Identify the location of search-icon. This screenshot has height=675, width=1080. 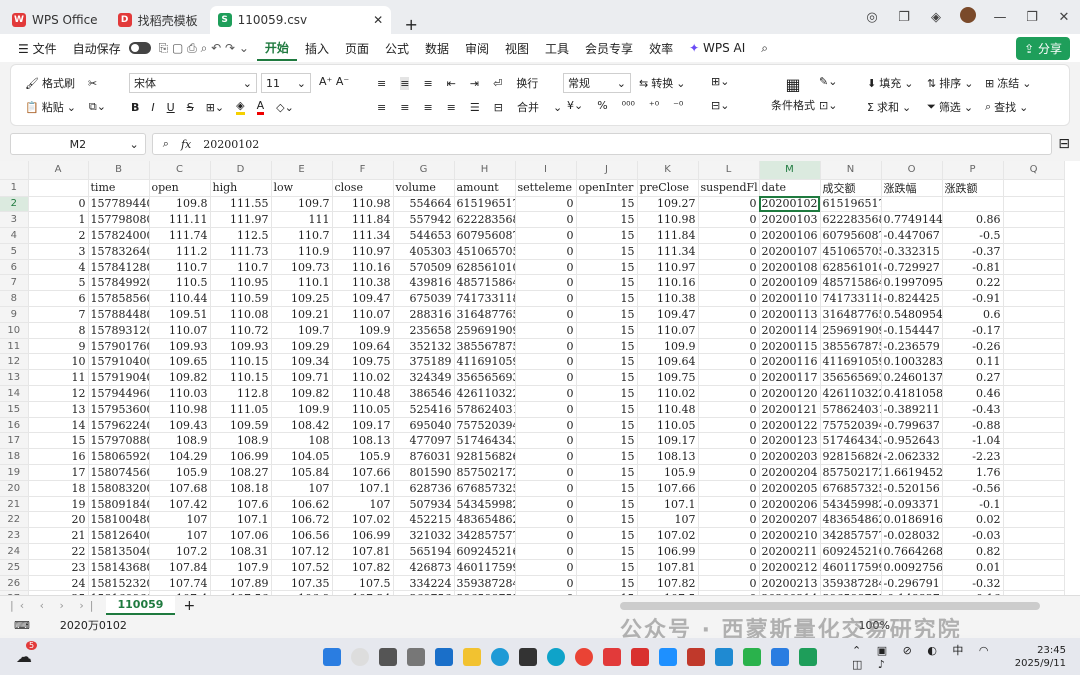
(360, 656).